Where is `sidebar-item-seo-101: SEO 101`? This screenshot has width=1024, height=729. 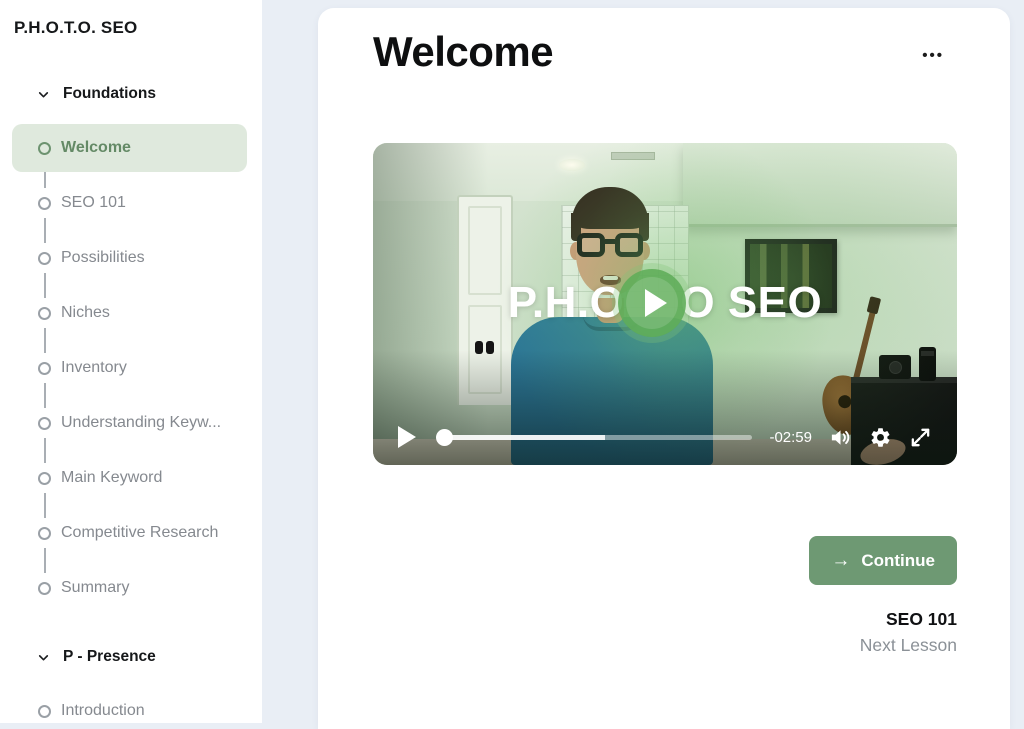 sidebar-item-seo-101: SEO 101 is located at coordinates (129, 203).